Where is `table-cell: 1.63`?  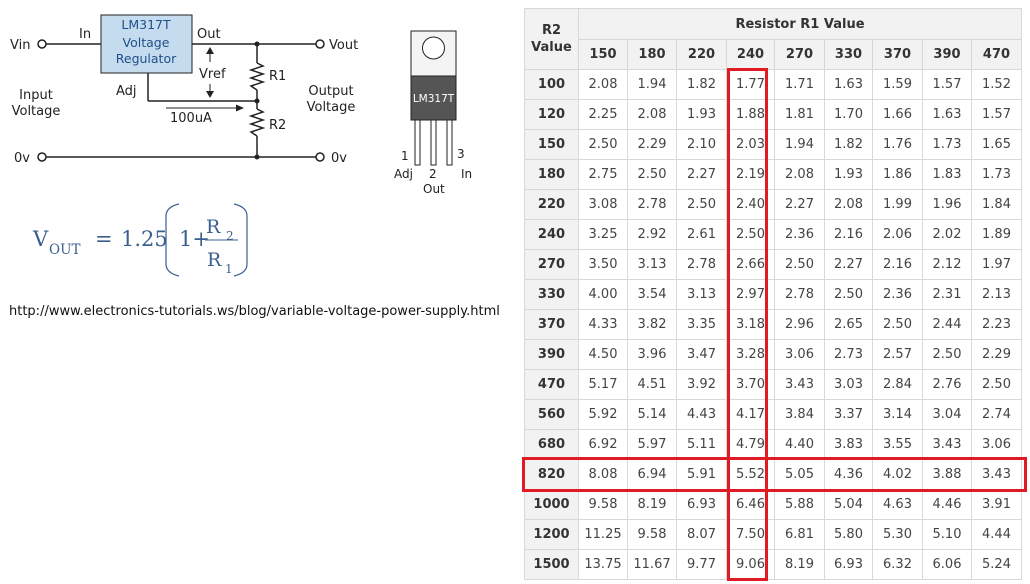
table-cell: 1.63 is located at coordinates (947, 114).